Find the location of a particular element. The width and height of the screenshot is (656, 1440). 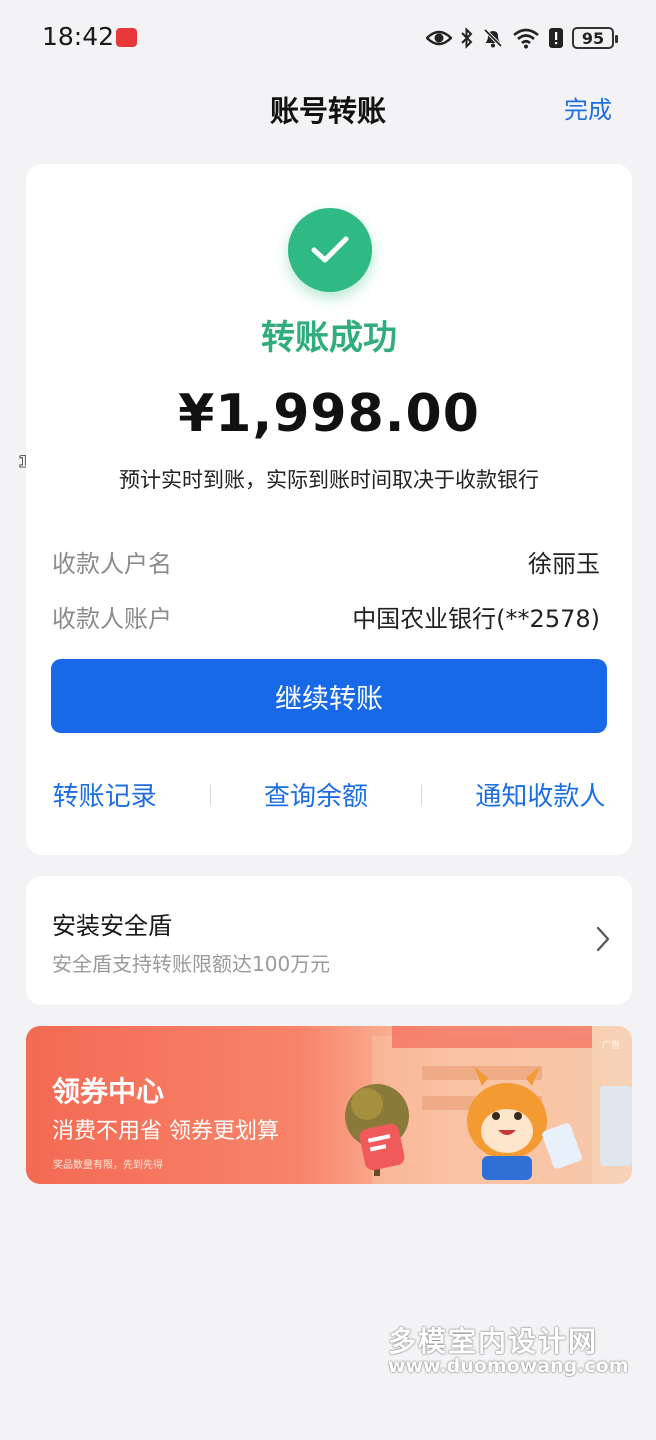

transfer-records-link: 转账记录 is located at coordinates (105, 794).